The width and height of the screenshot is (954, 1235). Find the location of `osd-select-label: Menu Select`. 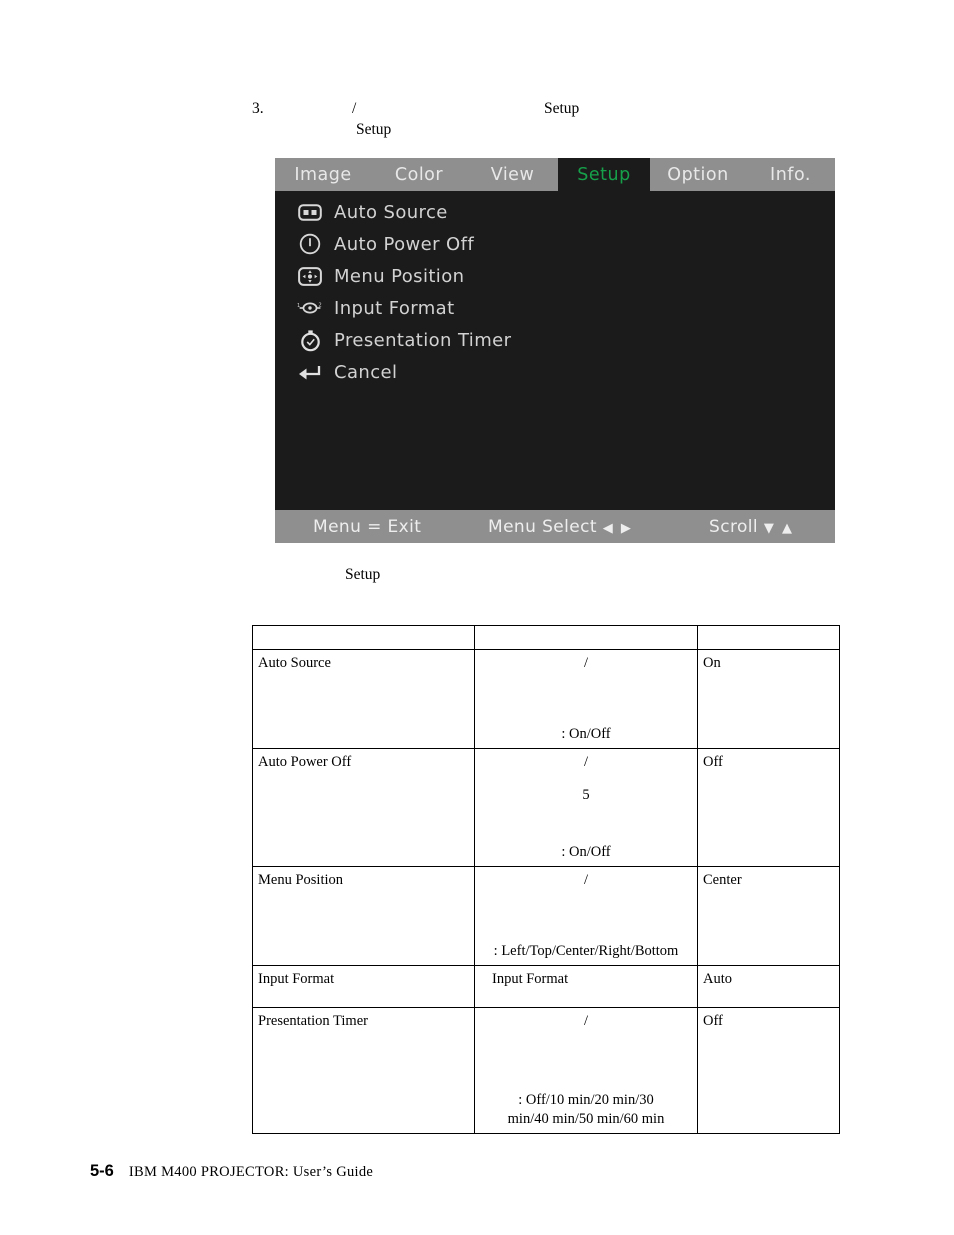

osd-select-label: Menu Select is located at coordinates (542, 526).